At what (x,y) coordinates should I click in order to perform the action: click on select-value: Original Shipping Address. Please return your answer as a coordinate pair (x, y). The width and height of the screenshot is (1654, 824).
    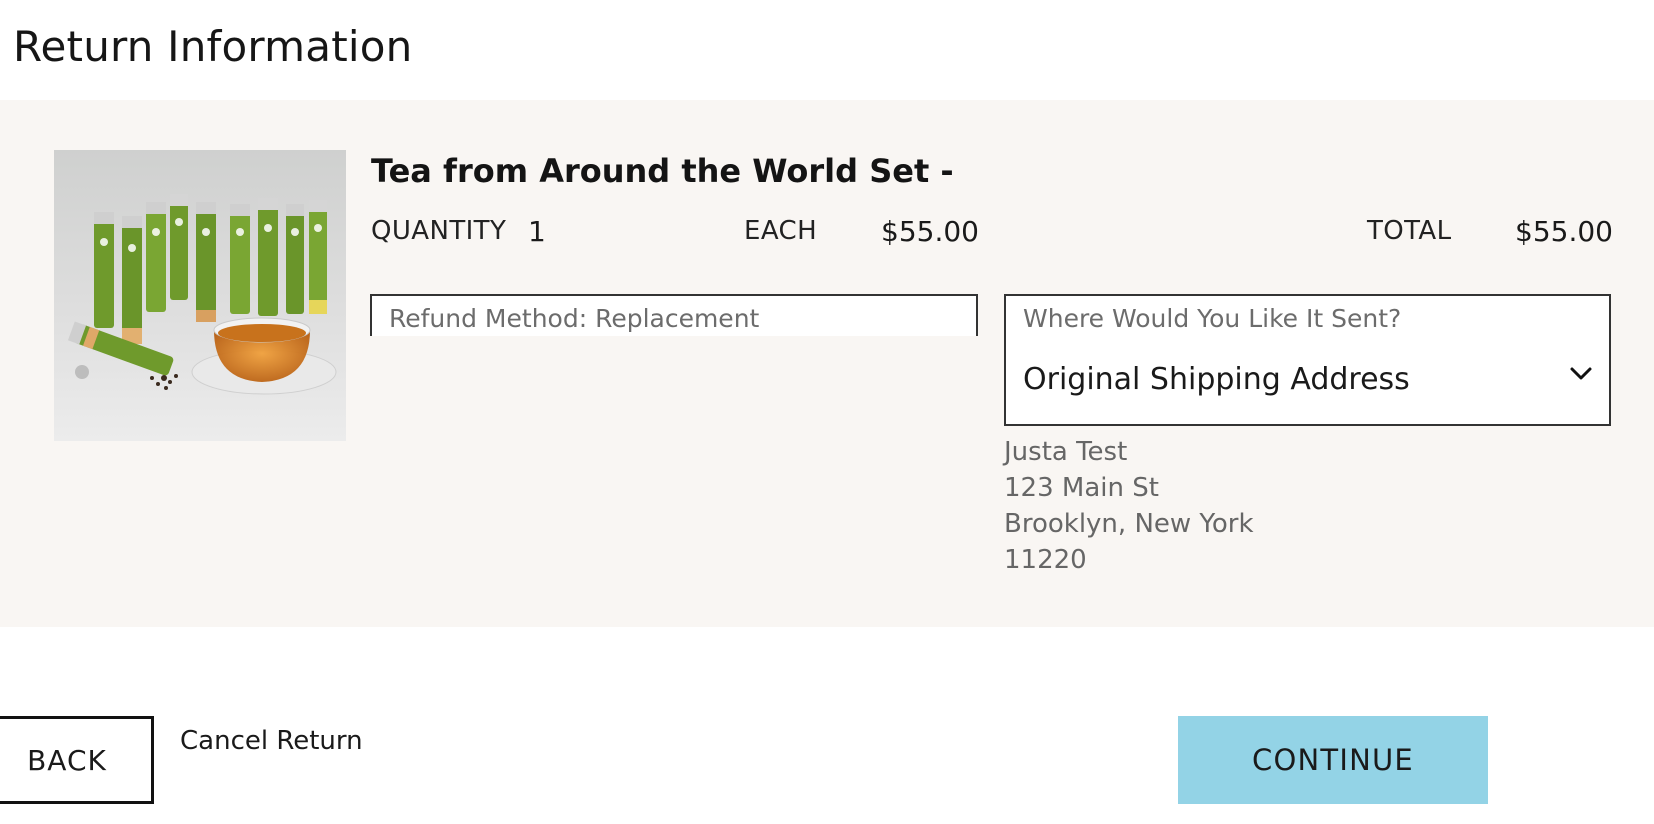
    Looking at the image, I should click on (1216, 379).